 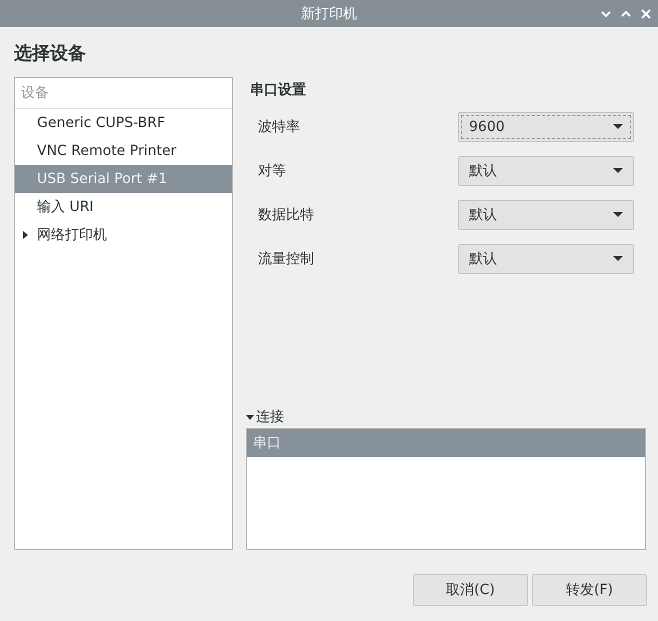 What do you see at coordinates (123, 151) in the screenshot?
I see `device-item: VNC Remote Printer` at bounding box center [123, 151].